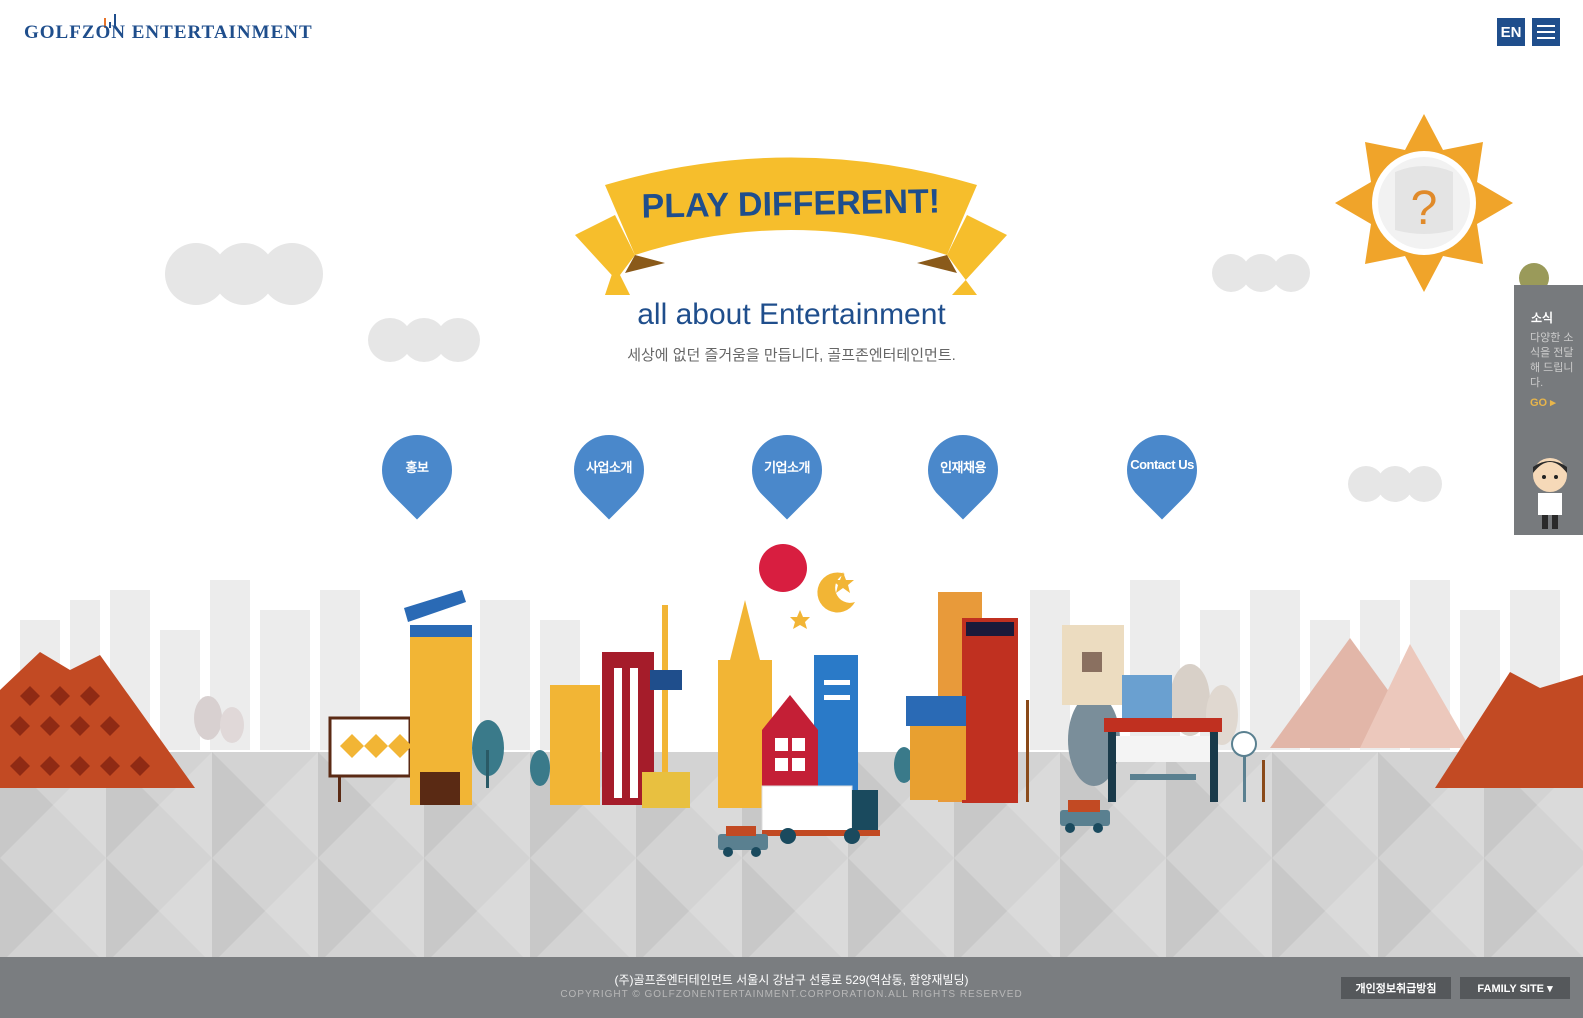 The height and width of the screenshot is (1018, 1583). I want to click on logo-text: GOLFZON ENTERTAINMENT, so click(168, 32).